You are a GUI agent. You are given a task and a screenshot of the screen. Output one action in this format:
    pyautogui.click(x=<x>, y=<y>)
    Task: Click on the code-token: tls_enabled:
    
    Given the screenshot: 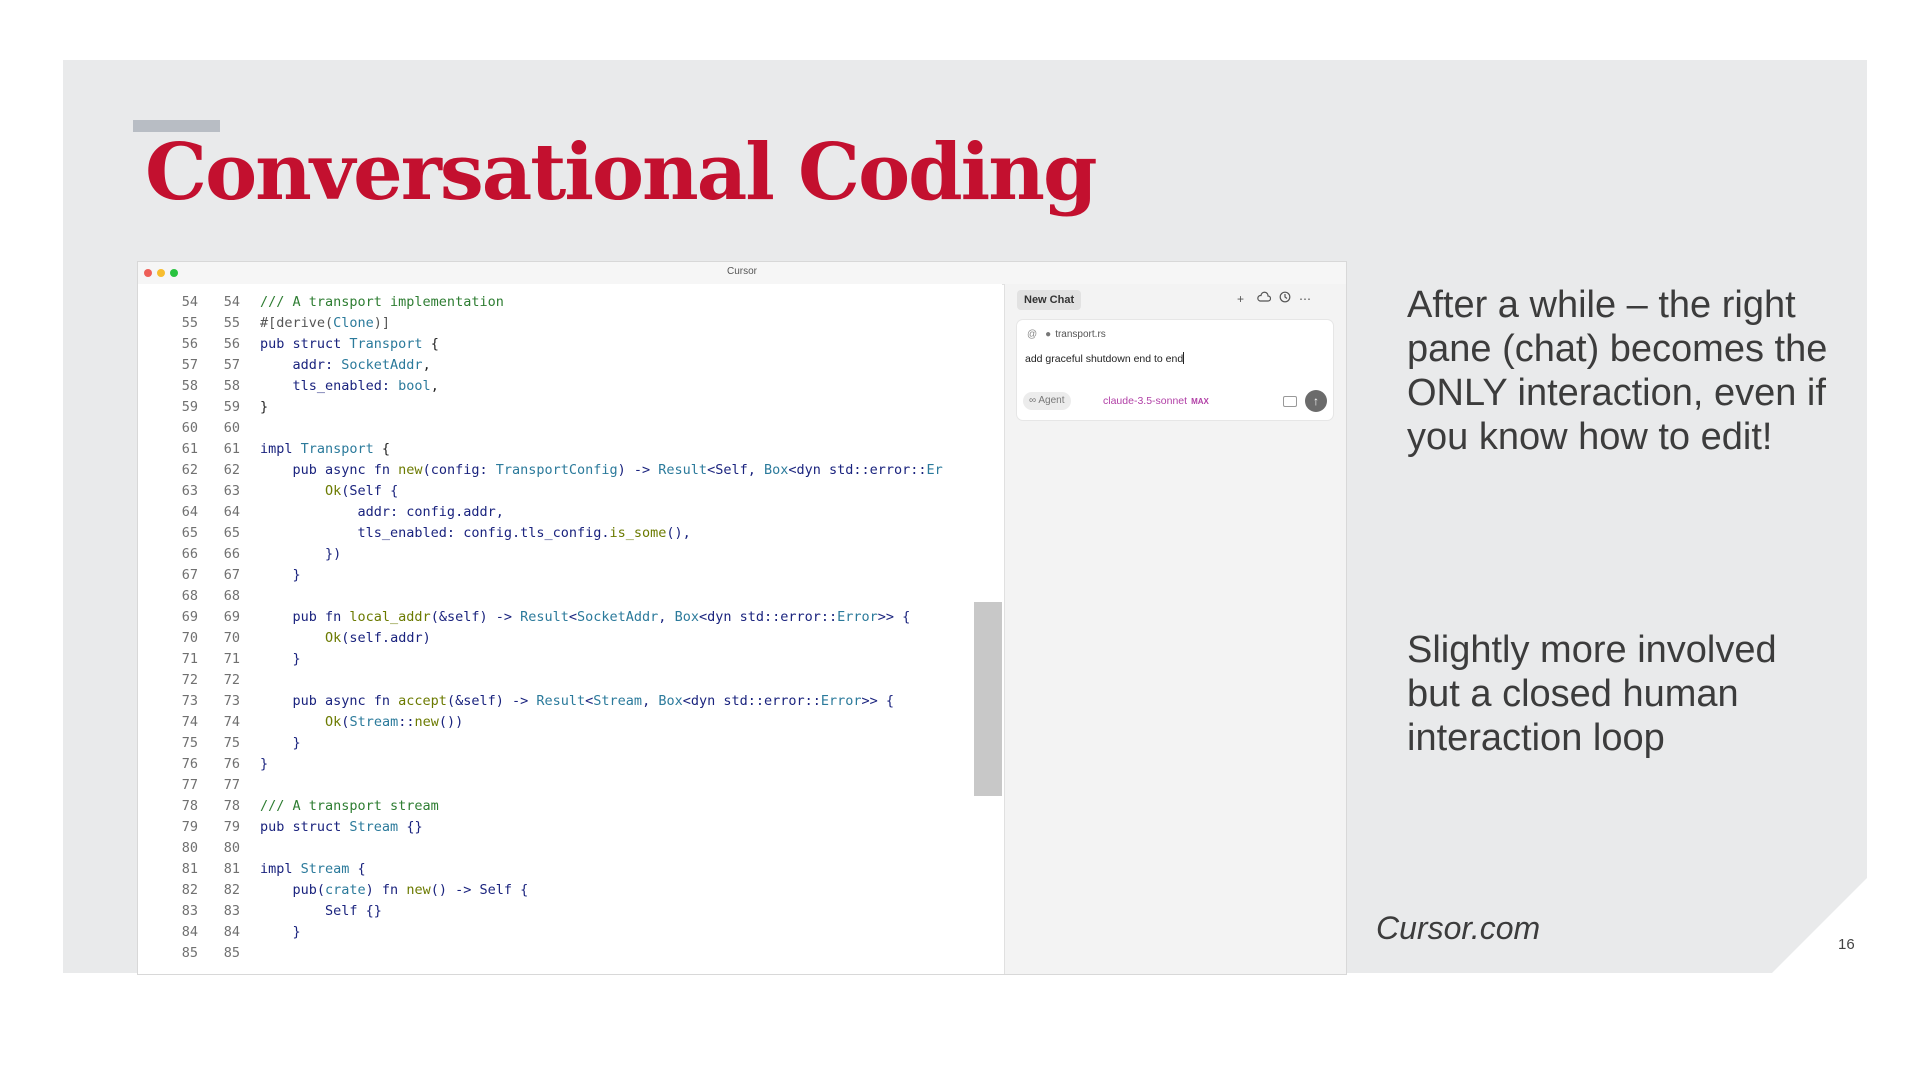 What is the action you would take?
    pyautogui.click(x=329, y=386)
    